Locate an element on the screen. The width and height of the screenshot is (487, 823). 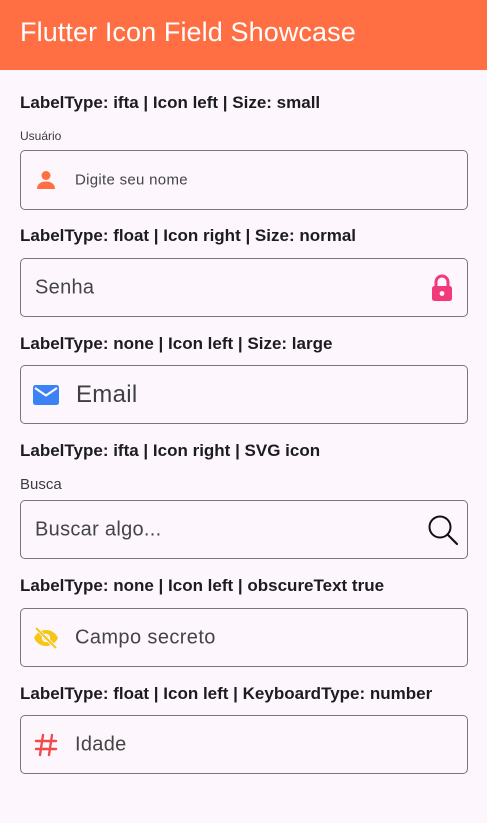
age-field: Idade is located at coordinates (244, 744).